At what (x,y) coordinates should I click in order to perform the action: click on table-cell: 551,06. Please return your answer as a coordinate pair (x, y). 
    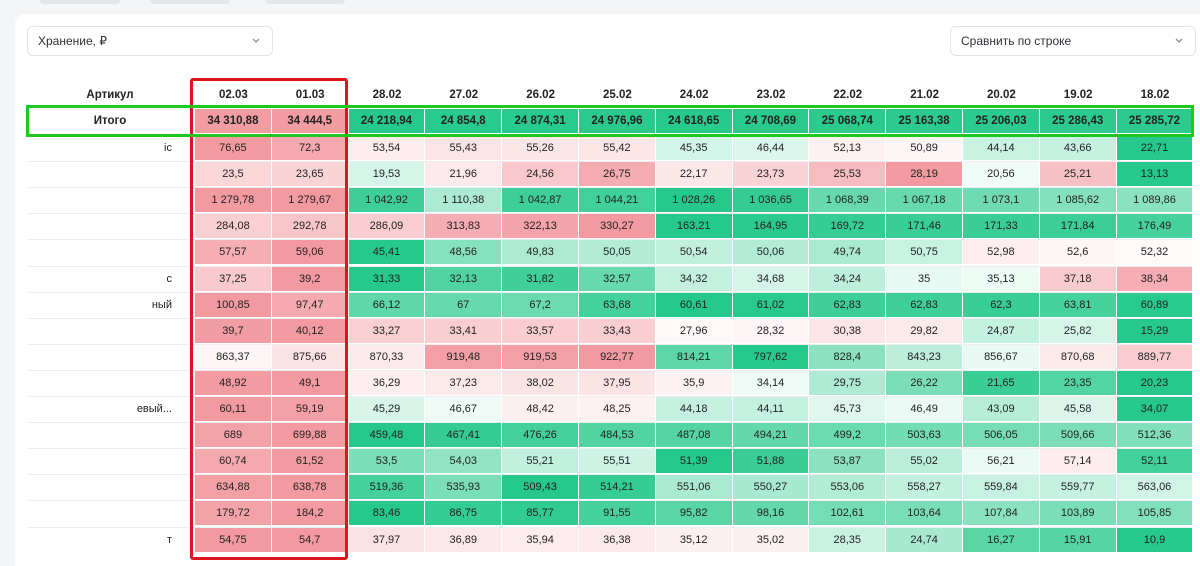
    Looking at the image, I should click on (693, 487).